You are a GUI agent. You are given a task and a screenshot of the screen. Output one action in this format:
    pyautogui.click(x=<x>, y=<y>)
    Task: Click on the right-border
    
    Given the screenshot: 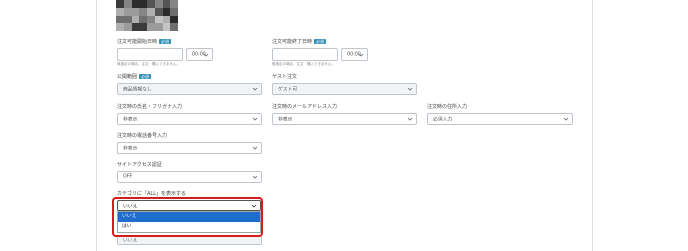 What is the action you would take?
    pyautogui.click(x=592, y=125)
    